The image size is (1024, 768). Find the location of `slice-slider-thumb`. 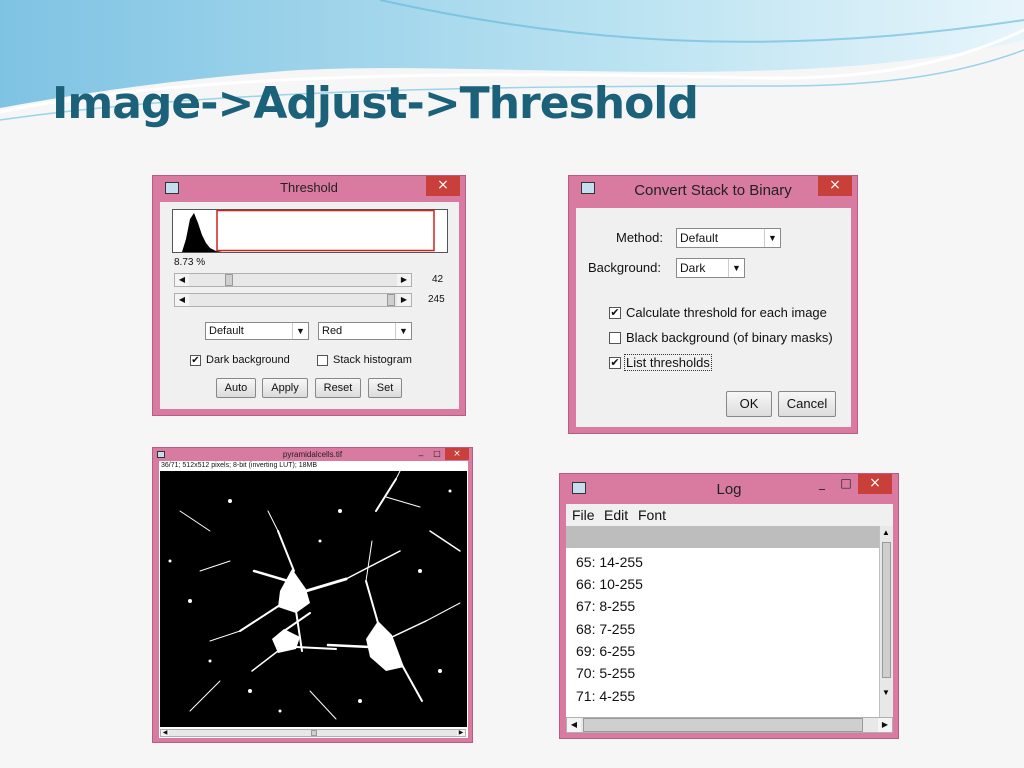

slice-slider-thumb is located at coordinates (314, 733).